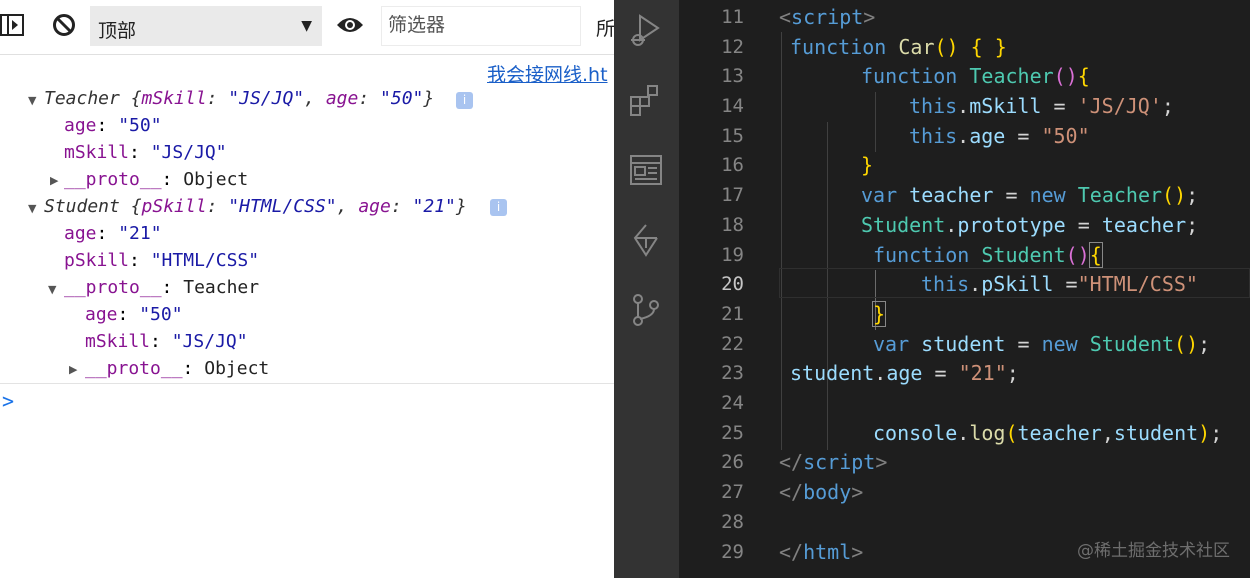 This screenshot has width=1250, height=578. I want to click on code-line: console.log(teacher,student);, so click(1047, 433).